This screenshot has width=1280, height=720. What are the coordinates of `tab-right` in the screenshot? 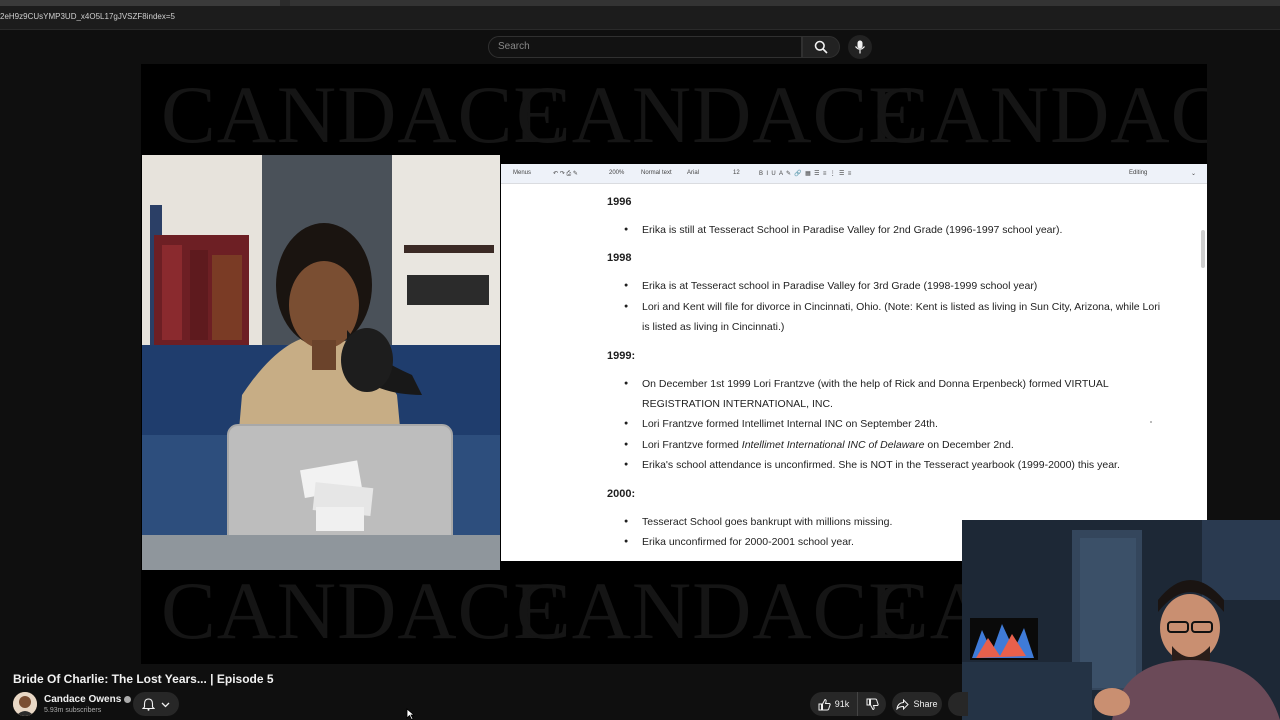 It's located at (785, 3).